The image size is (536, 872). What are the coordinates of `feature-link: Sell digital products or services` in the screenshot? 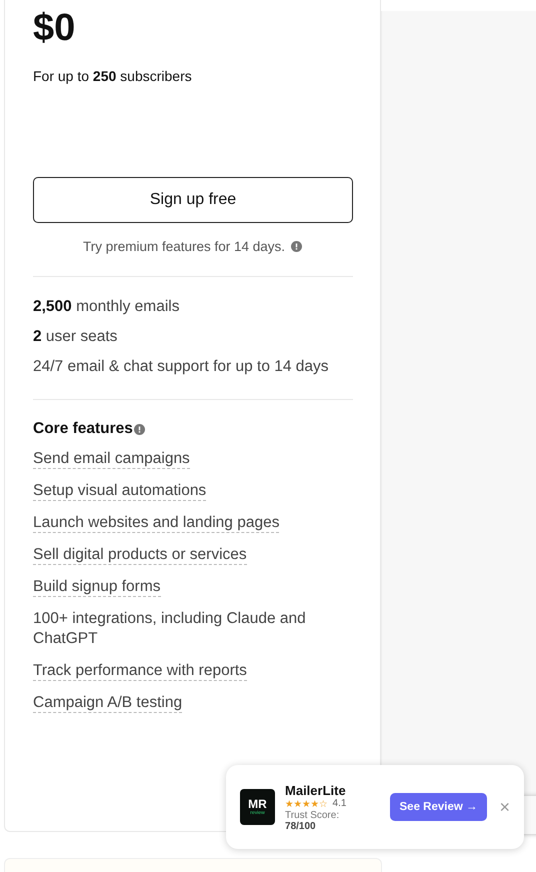 It's located at (140, 555).